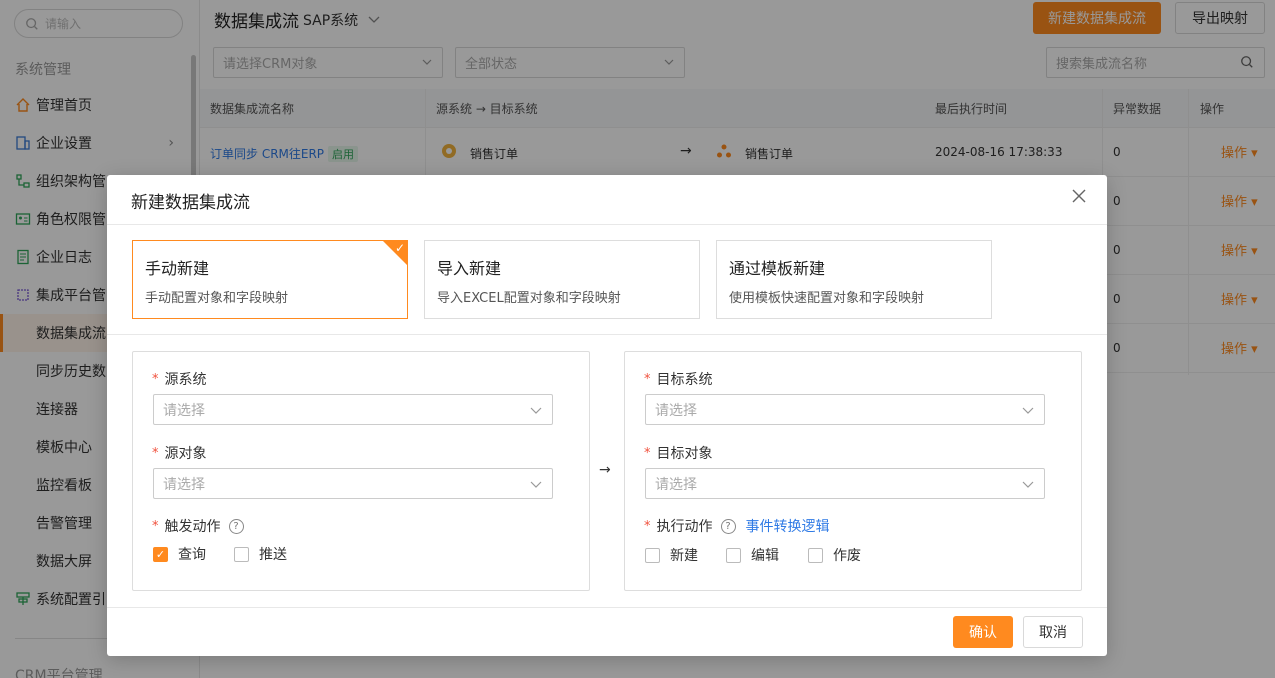  Describe the element at coordinates (684, 380) in the screenshot. I see `target-system-label-text: 目标系统` at that location.